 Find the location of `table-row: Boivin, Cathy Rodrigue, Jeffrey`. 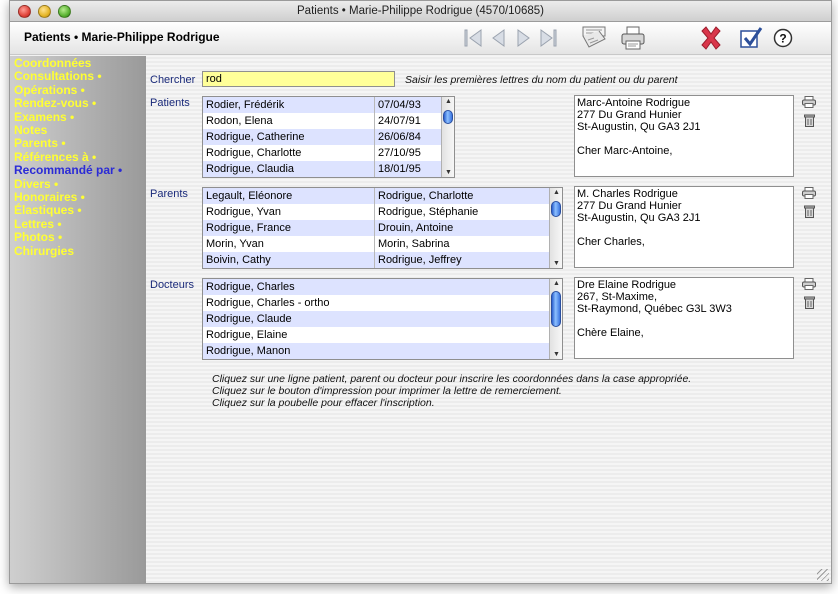

table-row: Boivin, Cathy Rodrigue, Jeffrey is located at coordinates (376, 260).